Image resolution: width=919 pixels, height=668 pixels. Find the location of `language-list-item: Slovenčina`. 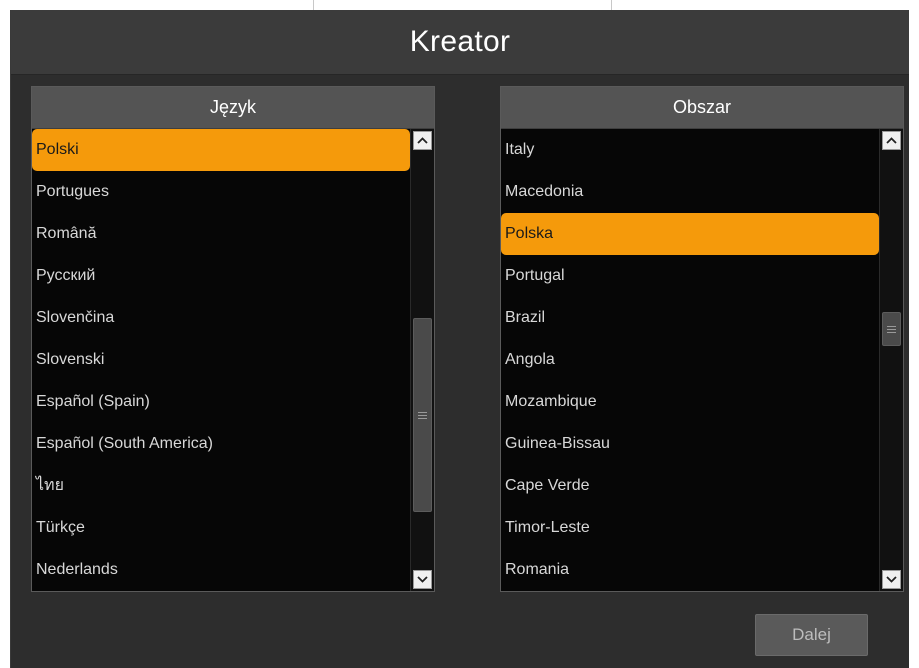

language-list-item: Slovenčina is located at coordinates (221, 318).